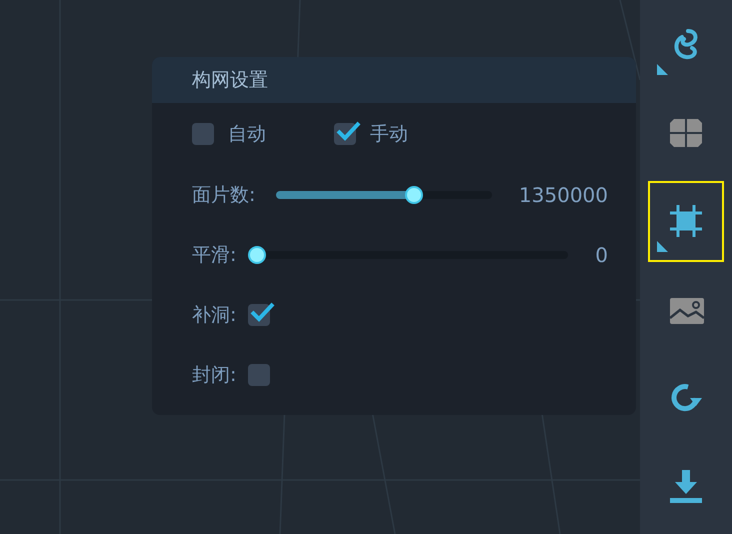 The width and height of the screenshot is (732, 534). What do you see at coordinates (214, 255) in the screenshot?
I see `setting-label: 平滑:` at bounding box center [214, 255].